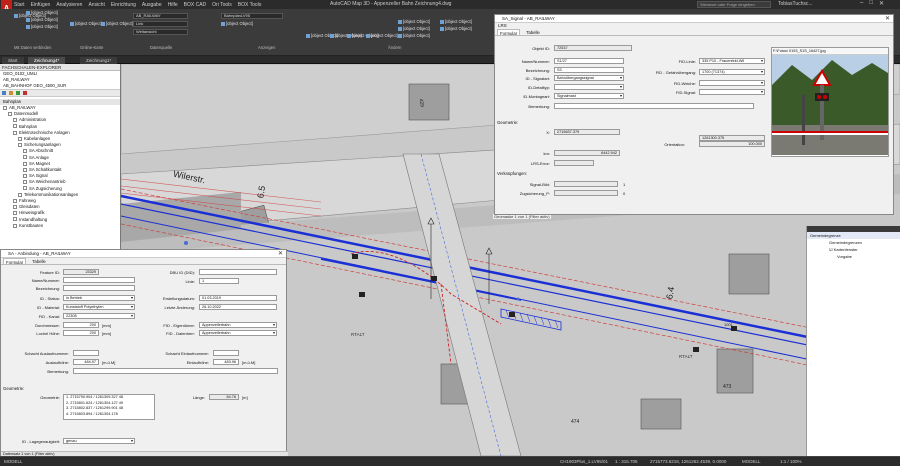  I want to click on ribbon-tab-hilfe: Hilfe, so click(173, 5).